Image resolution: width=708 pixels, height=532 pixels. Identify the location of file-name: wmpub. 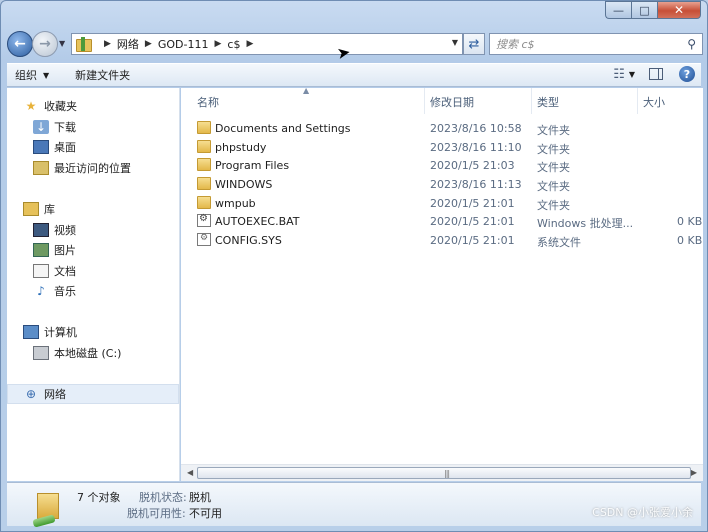
(235, 203).